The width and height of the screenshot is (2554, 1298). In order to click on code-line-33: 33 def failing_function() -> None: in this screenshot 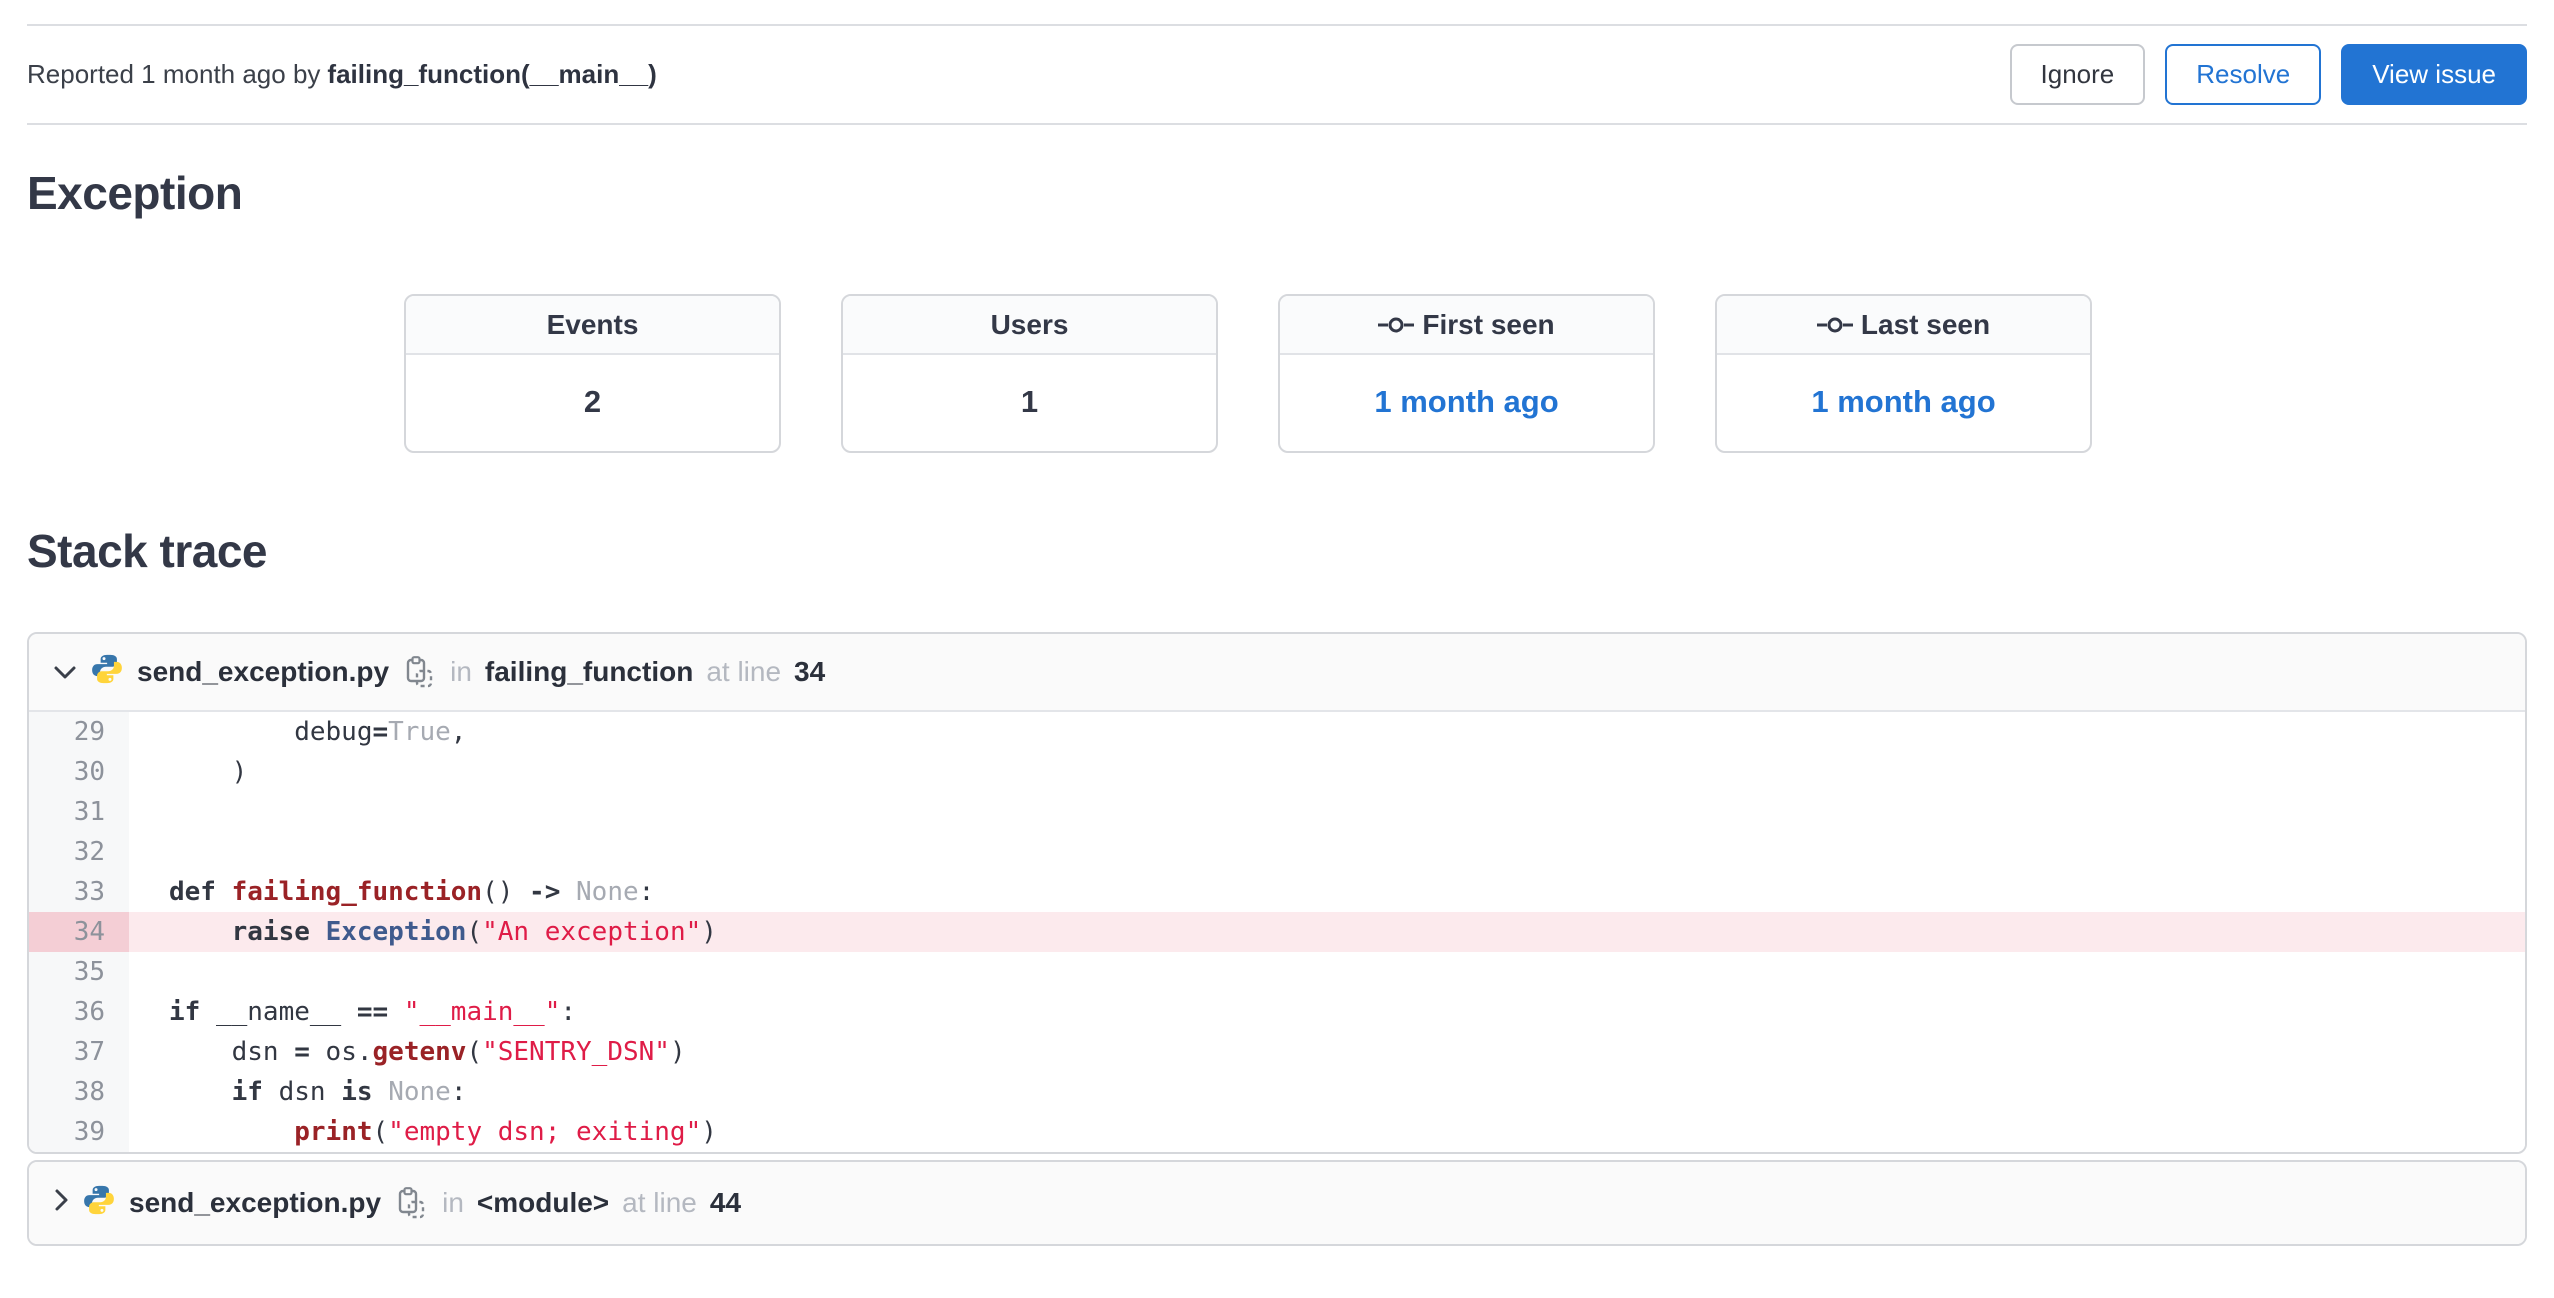, I will do `click(1277, 892)`.